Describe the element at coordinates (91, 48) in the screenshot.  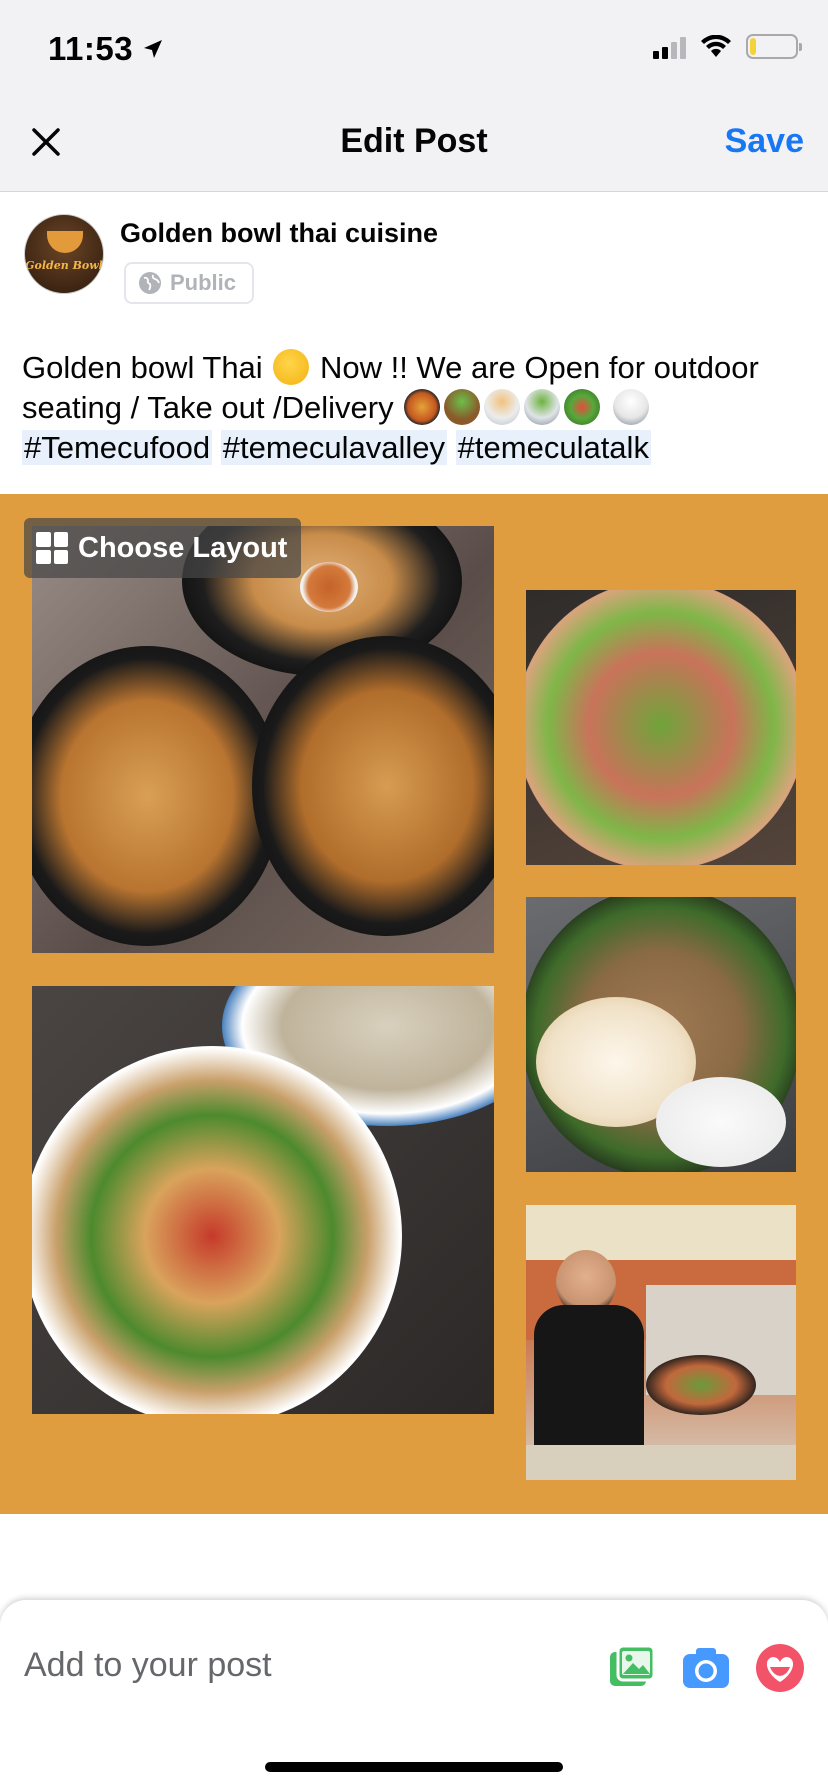
I see `status-time-text: 11:53` at that location.